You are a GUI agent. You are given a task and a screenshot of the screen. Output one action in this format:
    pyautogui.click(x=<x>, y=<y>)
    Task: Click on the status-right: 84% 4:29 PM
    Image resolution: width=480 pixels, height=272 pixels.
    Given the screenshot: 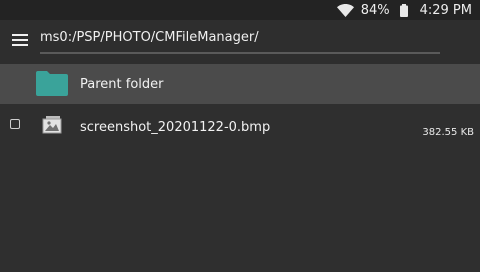 What is the action you would take?
    pyautogui.click(x=405, y=10)
    